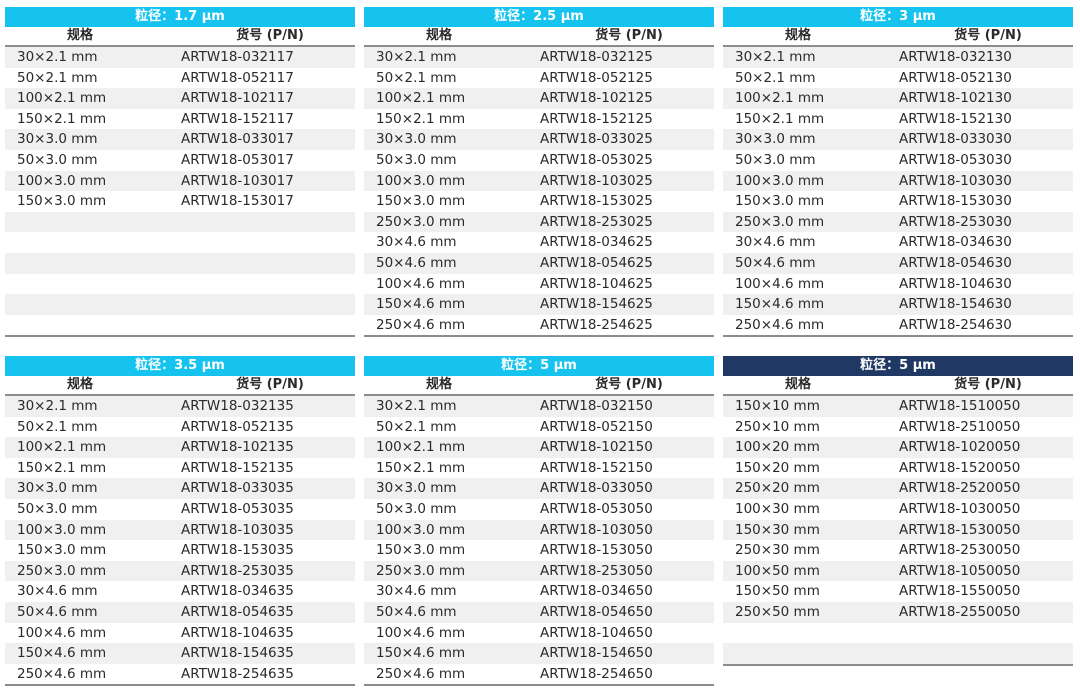  I want to click on cell-spec: 100×3.0 mm, so click(421, 529).